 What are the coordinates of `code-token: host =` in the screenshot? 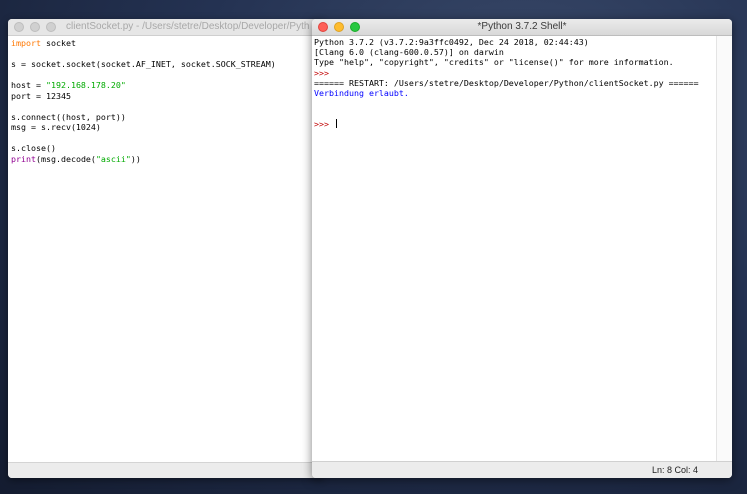 It's located at (28, 85).